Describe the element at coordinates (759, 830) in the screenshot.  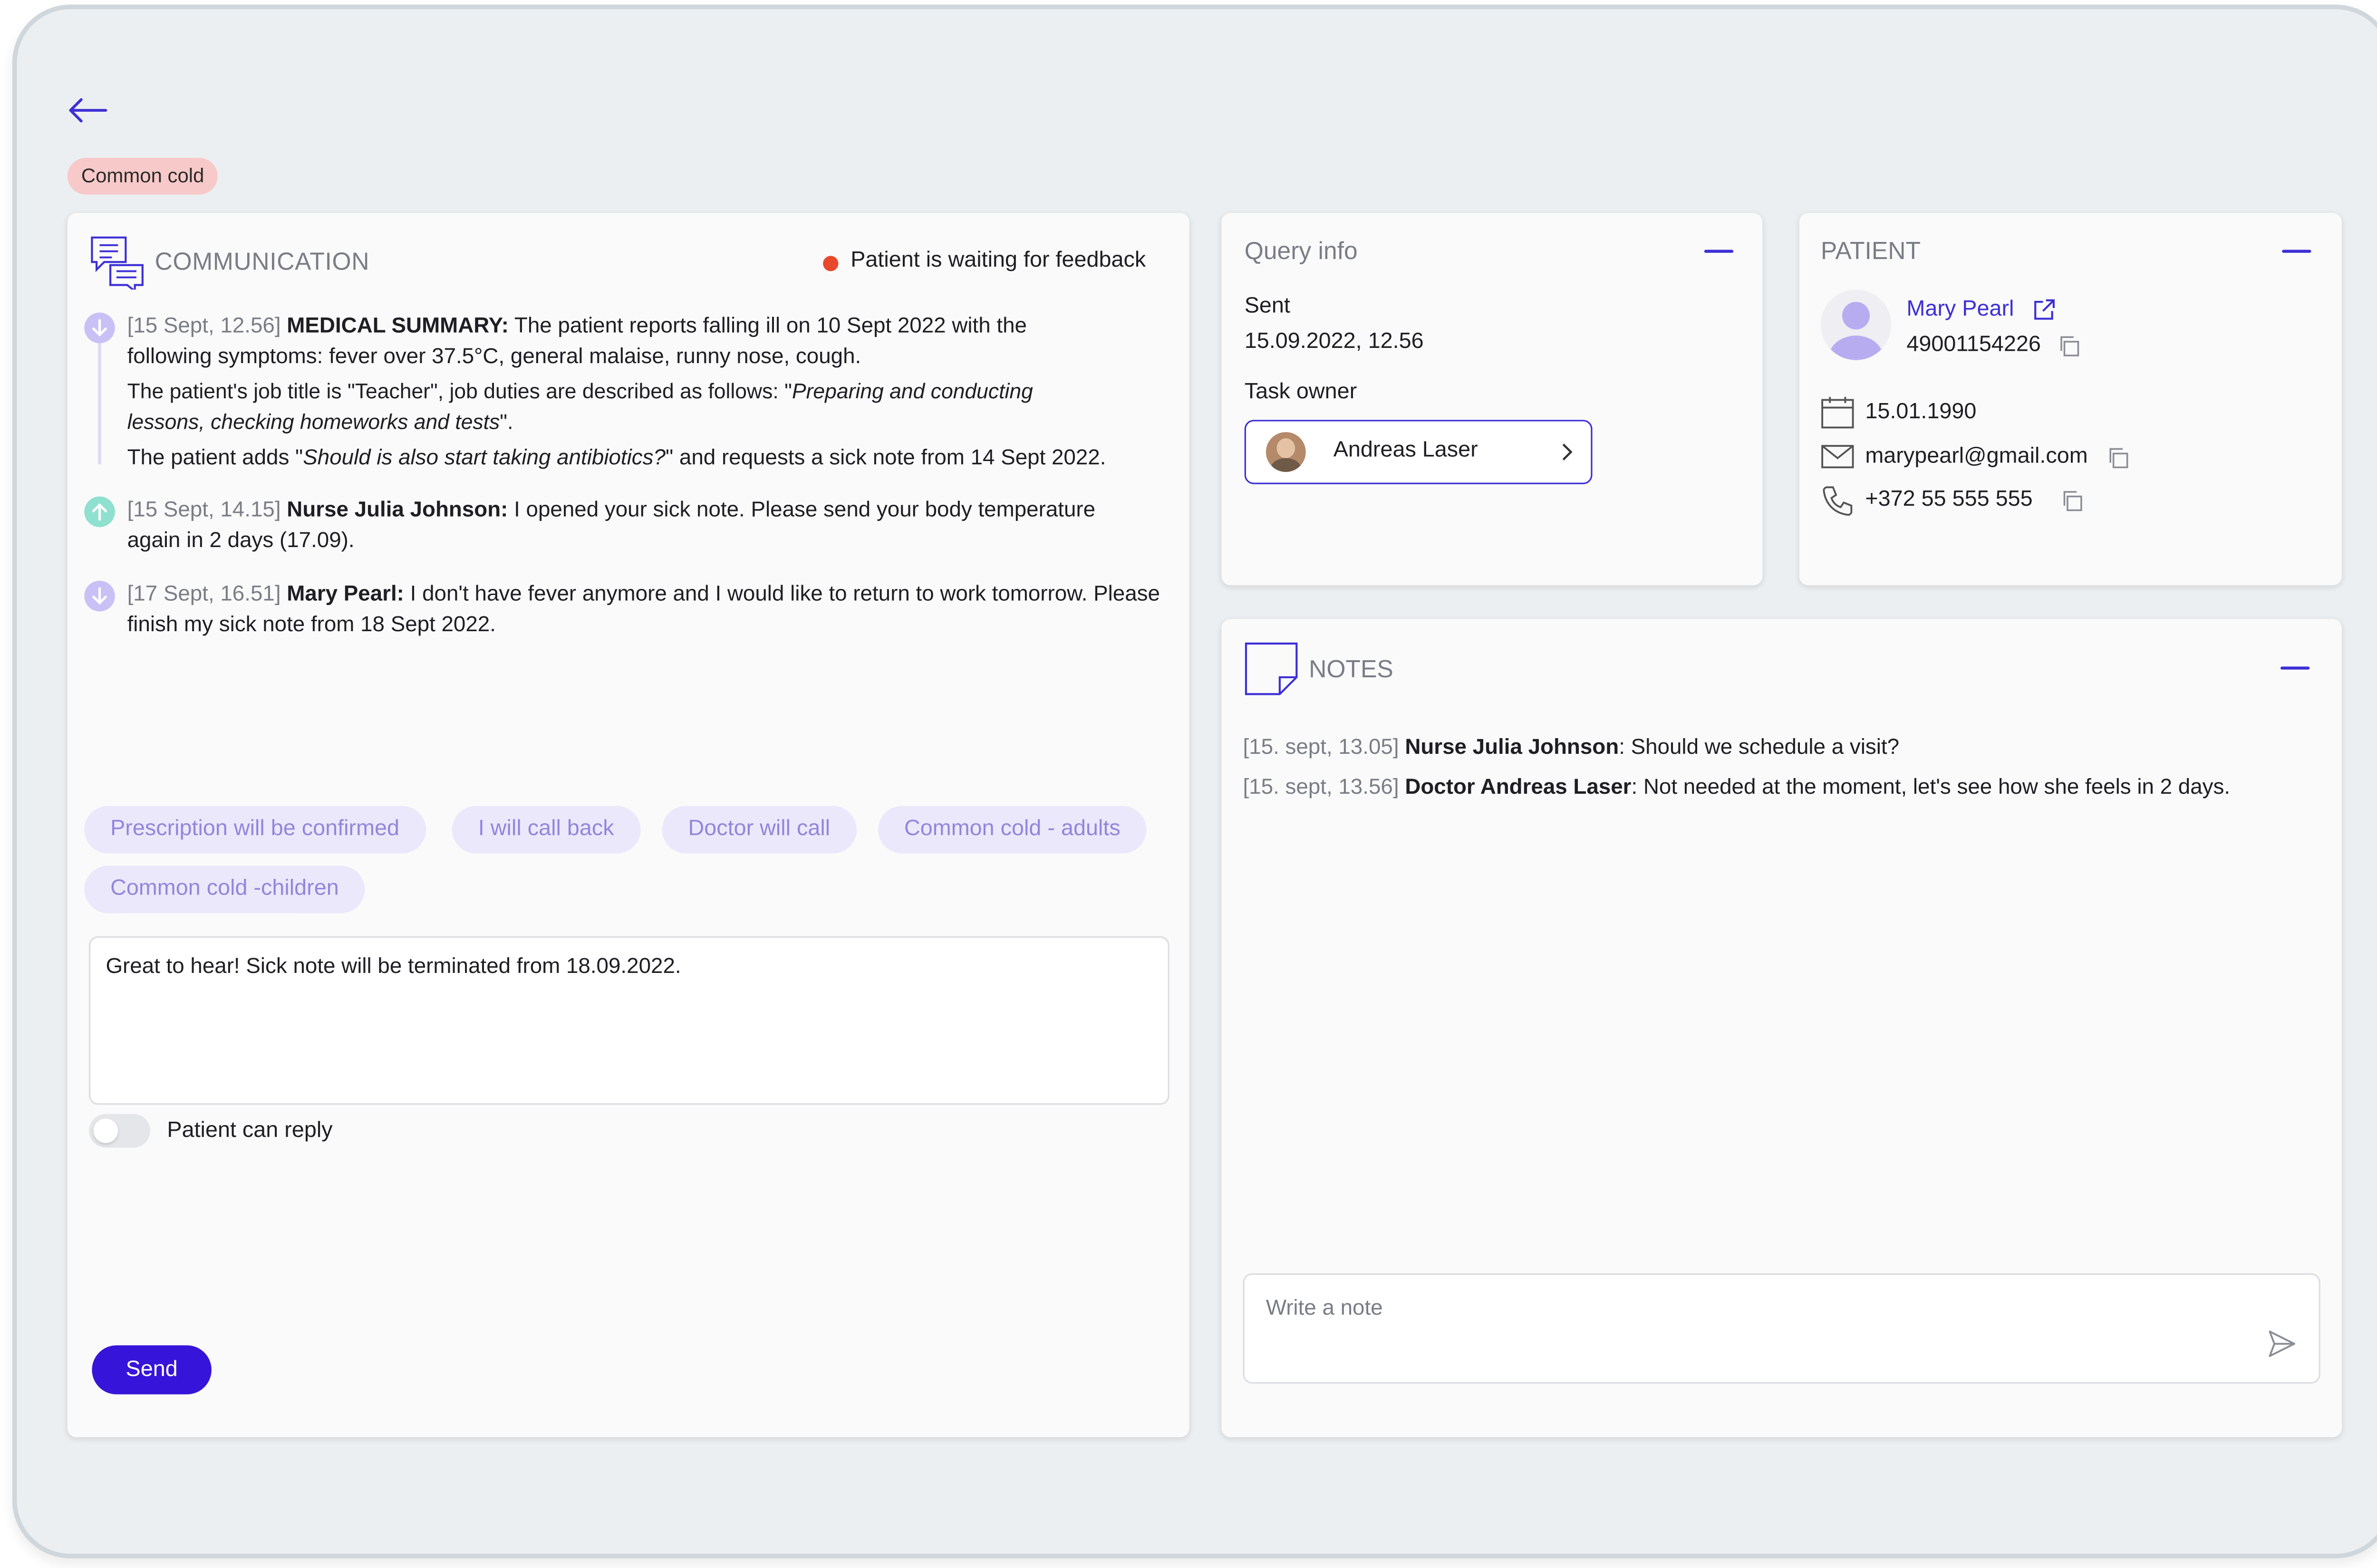
I see `quick-reply-chip: Doctor will call` at that location.